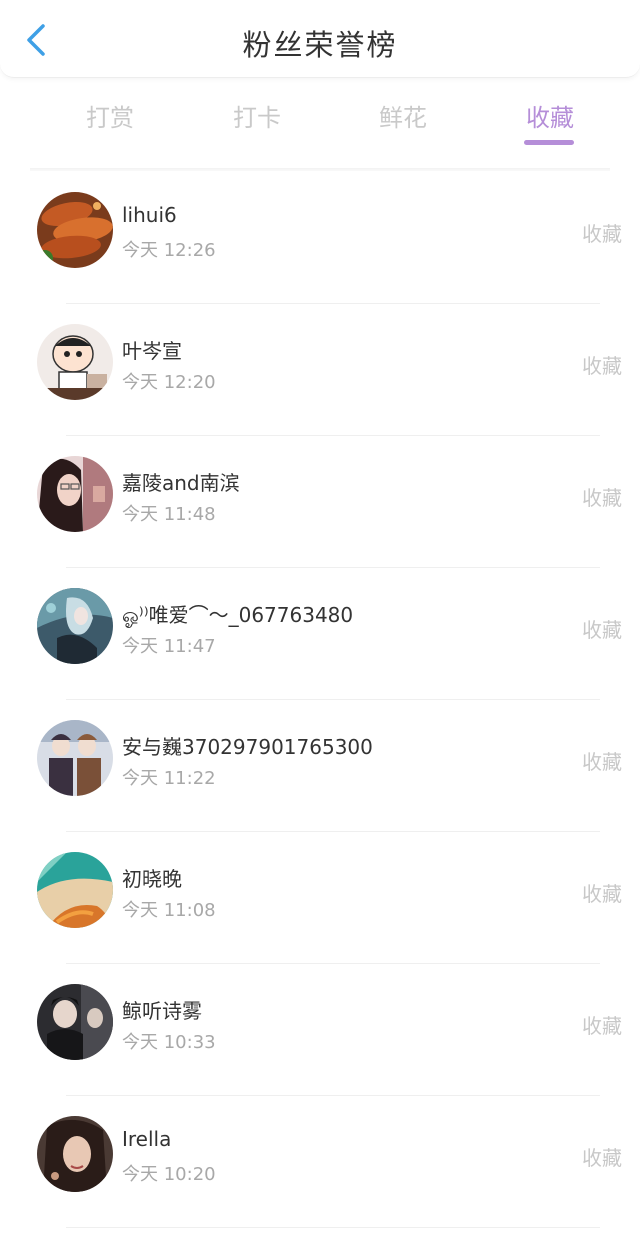  What do you see at coordinates (169, 250) in the screenshot?
I see `fan-time: 今天 12:26` at bounding box center [169, 250].